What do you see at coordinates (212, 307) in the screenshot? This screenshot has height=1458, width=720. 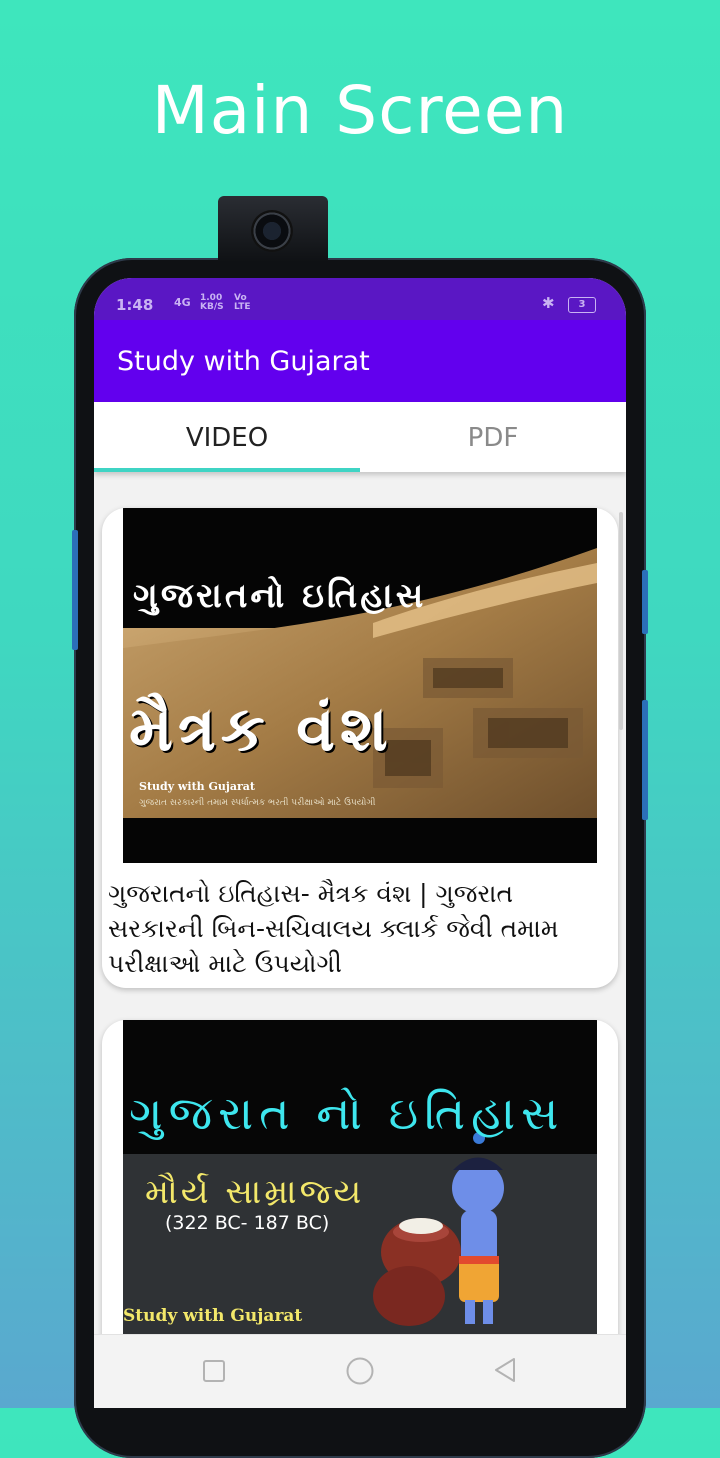 I see `speed-unit: KB/S` at bounding box center [212, 307].